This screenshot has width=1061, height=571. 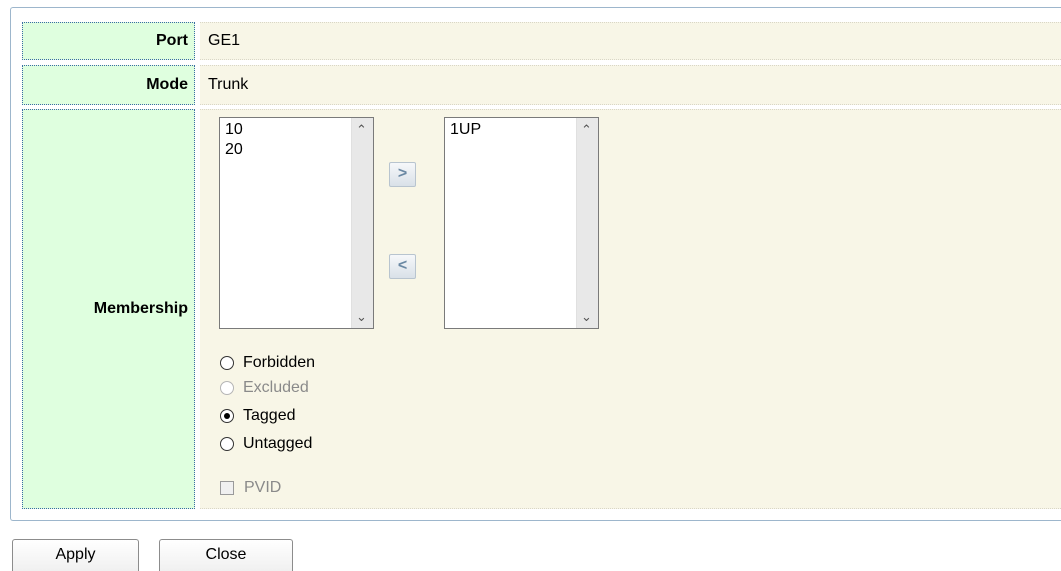 I want to click on pvid-option: PVID, so click(x=250, y=488).